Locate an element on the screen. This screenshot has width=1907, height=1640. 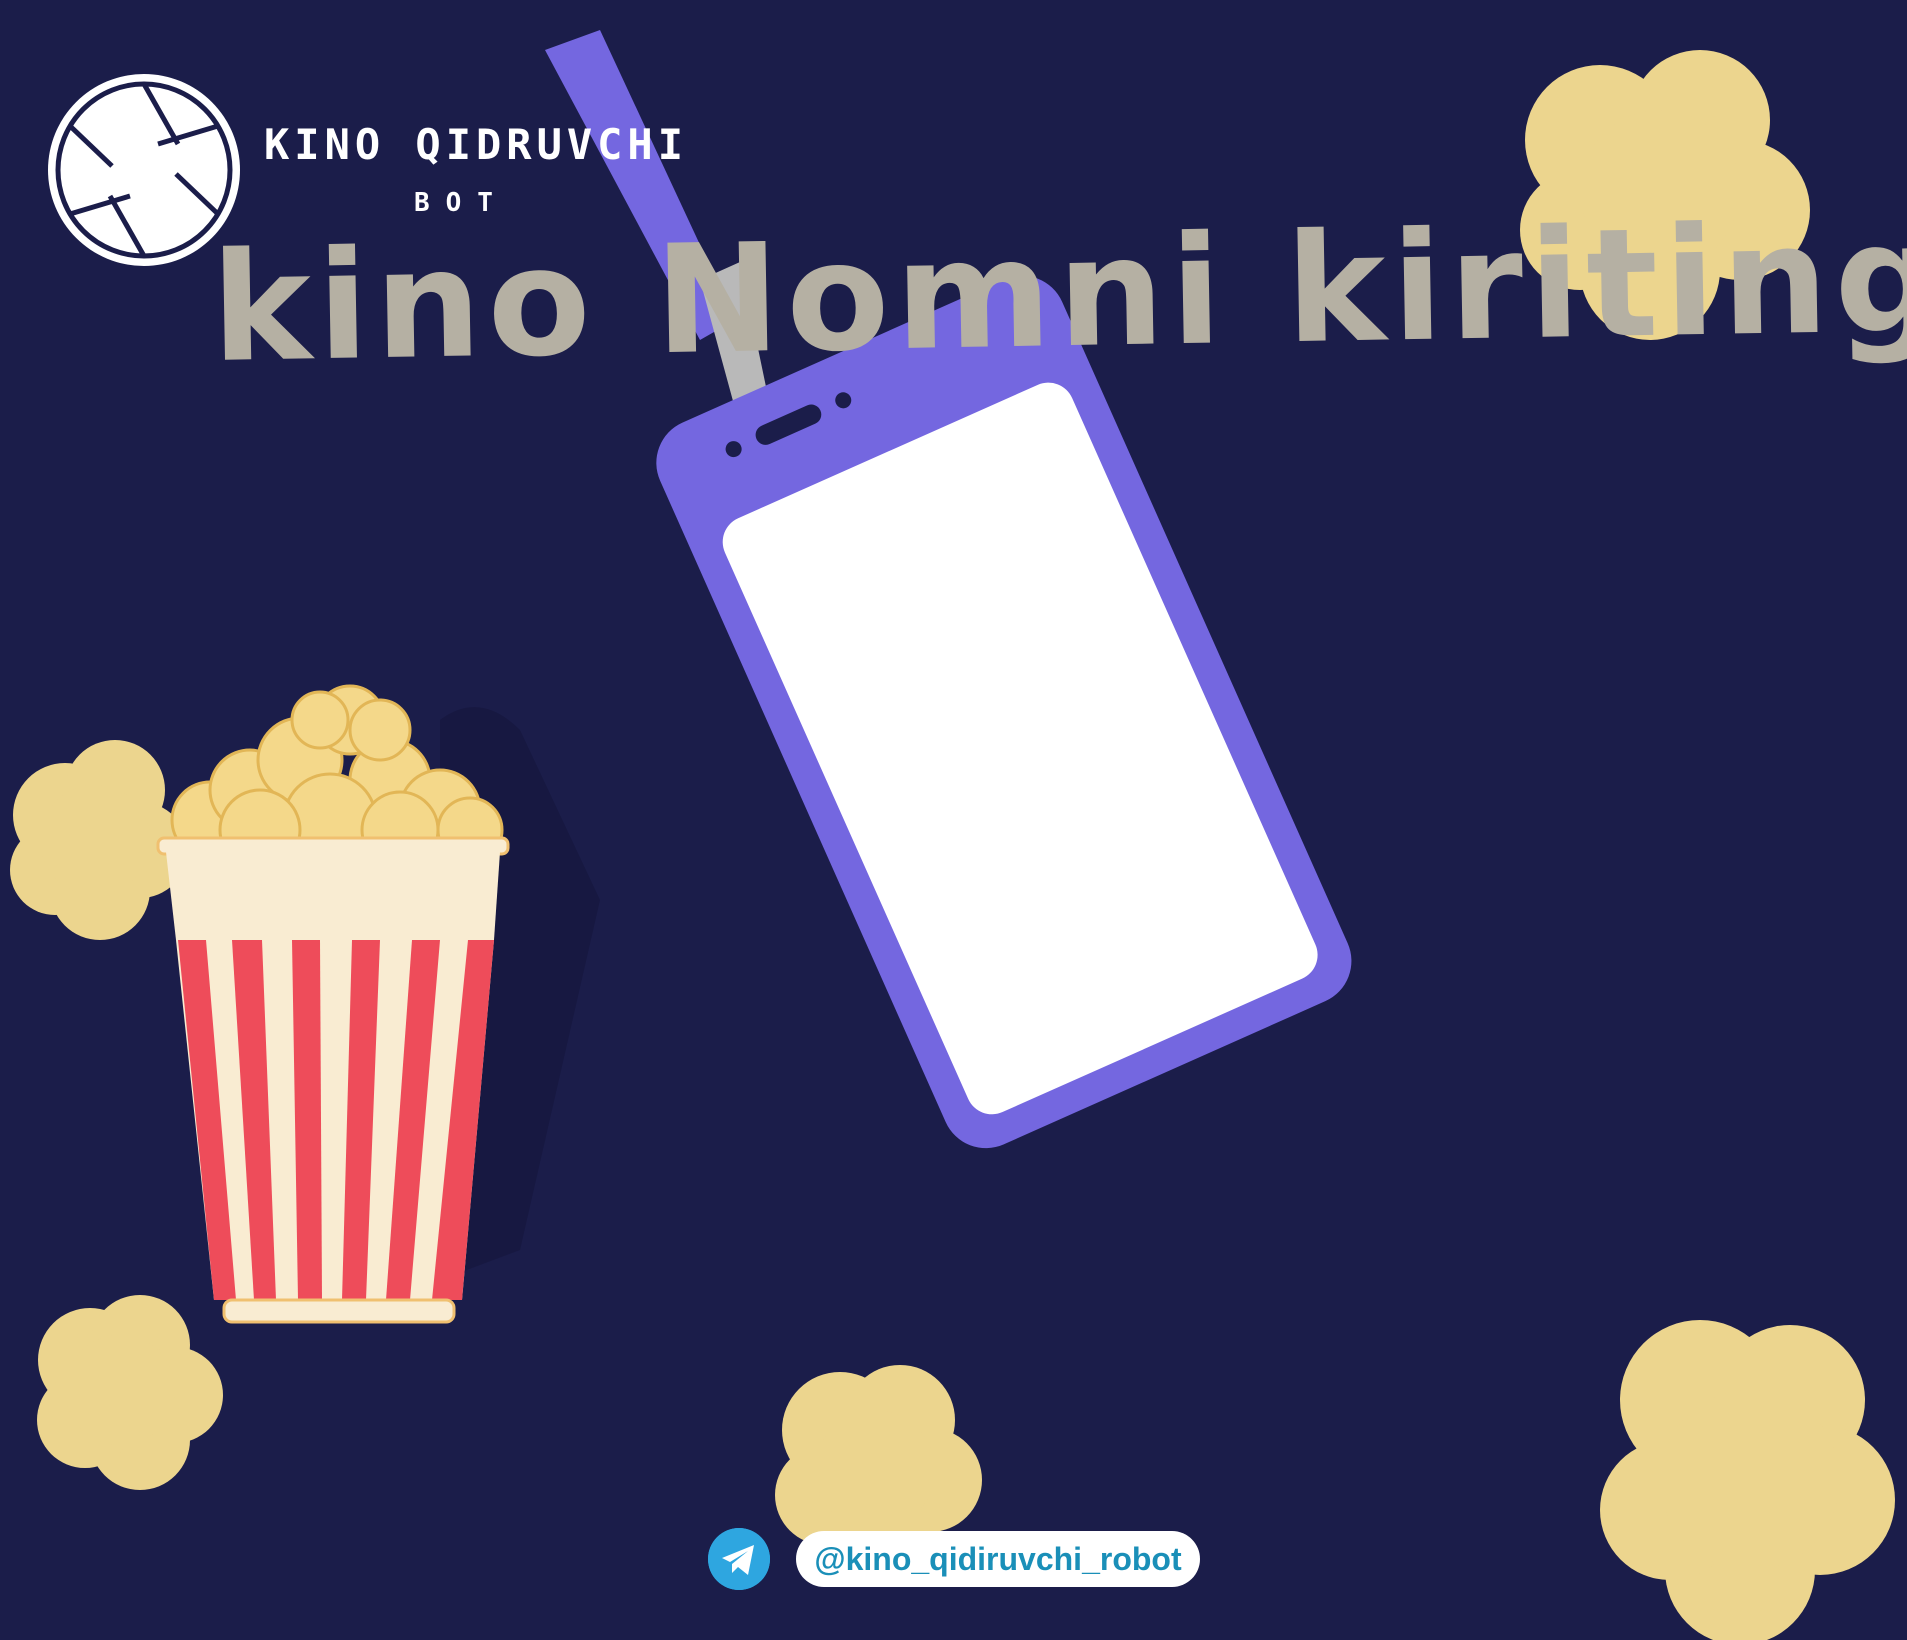
popcorn-puff-bottom-left is located at coordinates (130, 1392).